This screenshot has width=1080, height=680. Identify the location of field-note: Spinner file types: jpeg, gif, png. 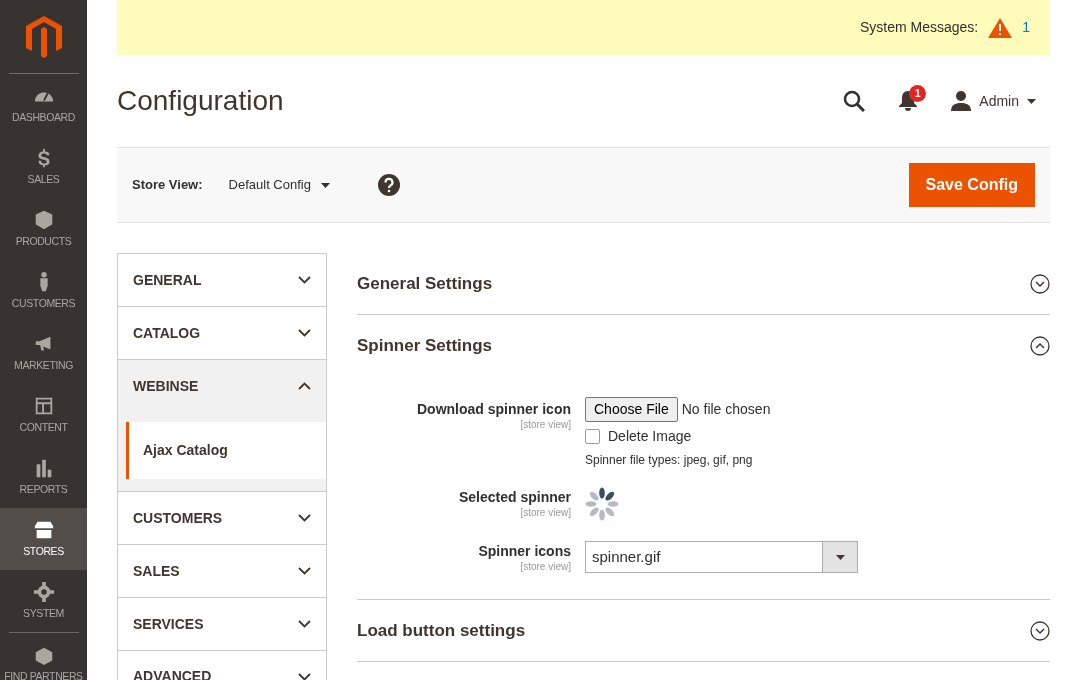
(669, 460).